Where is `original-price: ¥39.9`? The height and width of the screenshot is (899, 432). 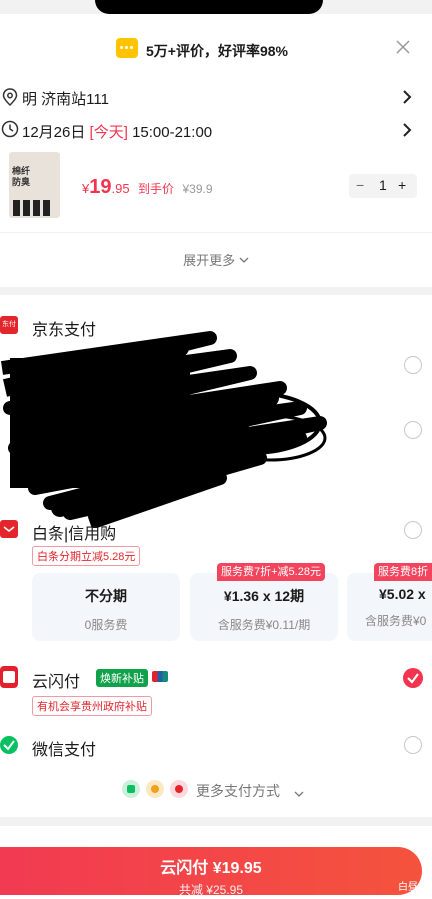
original-price: ¥39.9 is located at coordinates (197, 189).